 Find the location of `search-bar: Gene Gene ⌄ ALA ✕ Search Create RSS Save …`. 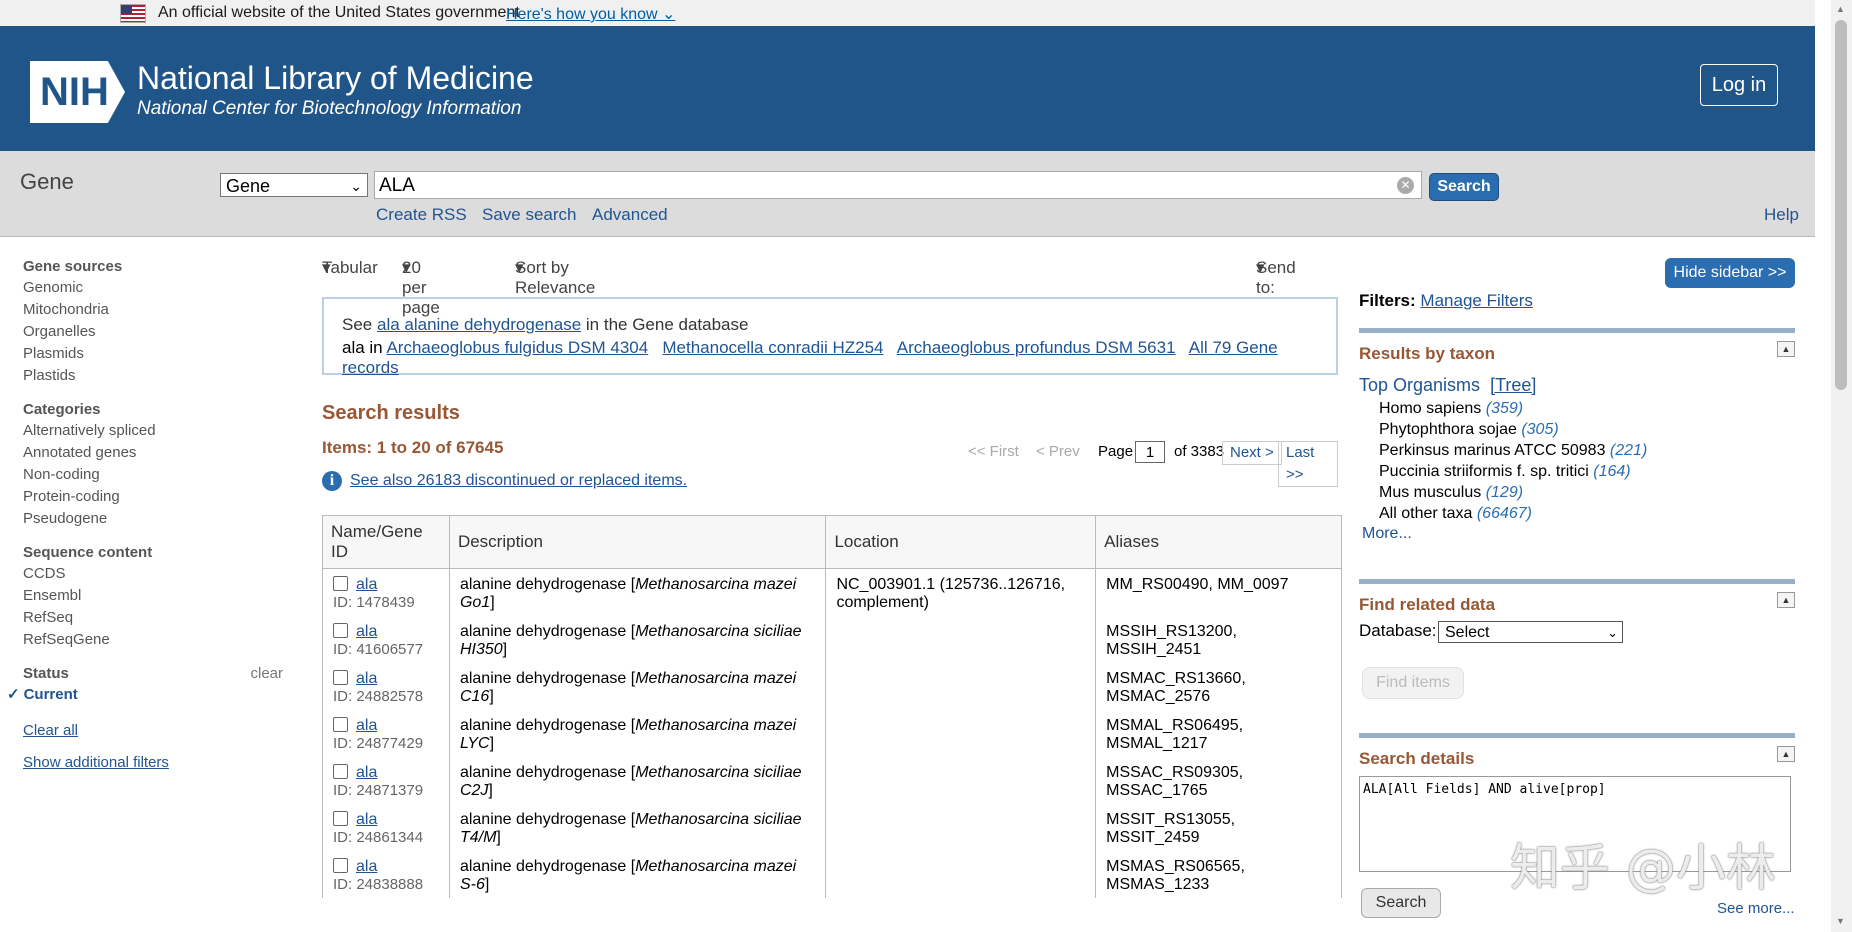

search-bar: Gene Gene ⌄ ALA ✕ Search Create RSS Save … is located at coordinates (907, 194).